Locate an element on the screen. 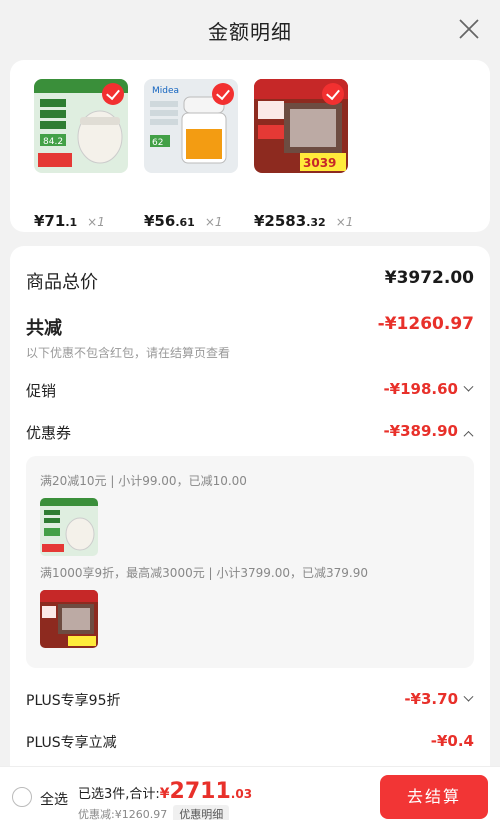 This screenshot has height=820, width=500. select-all-radio is located at coordinates (22, 797).